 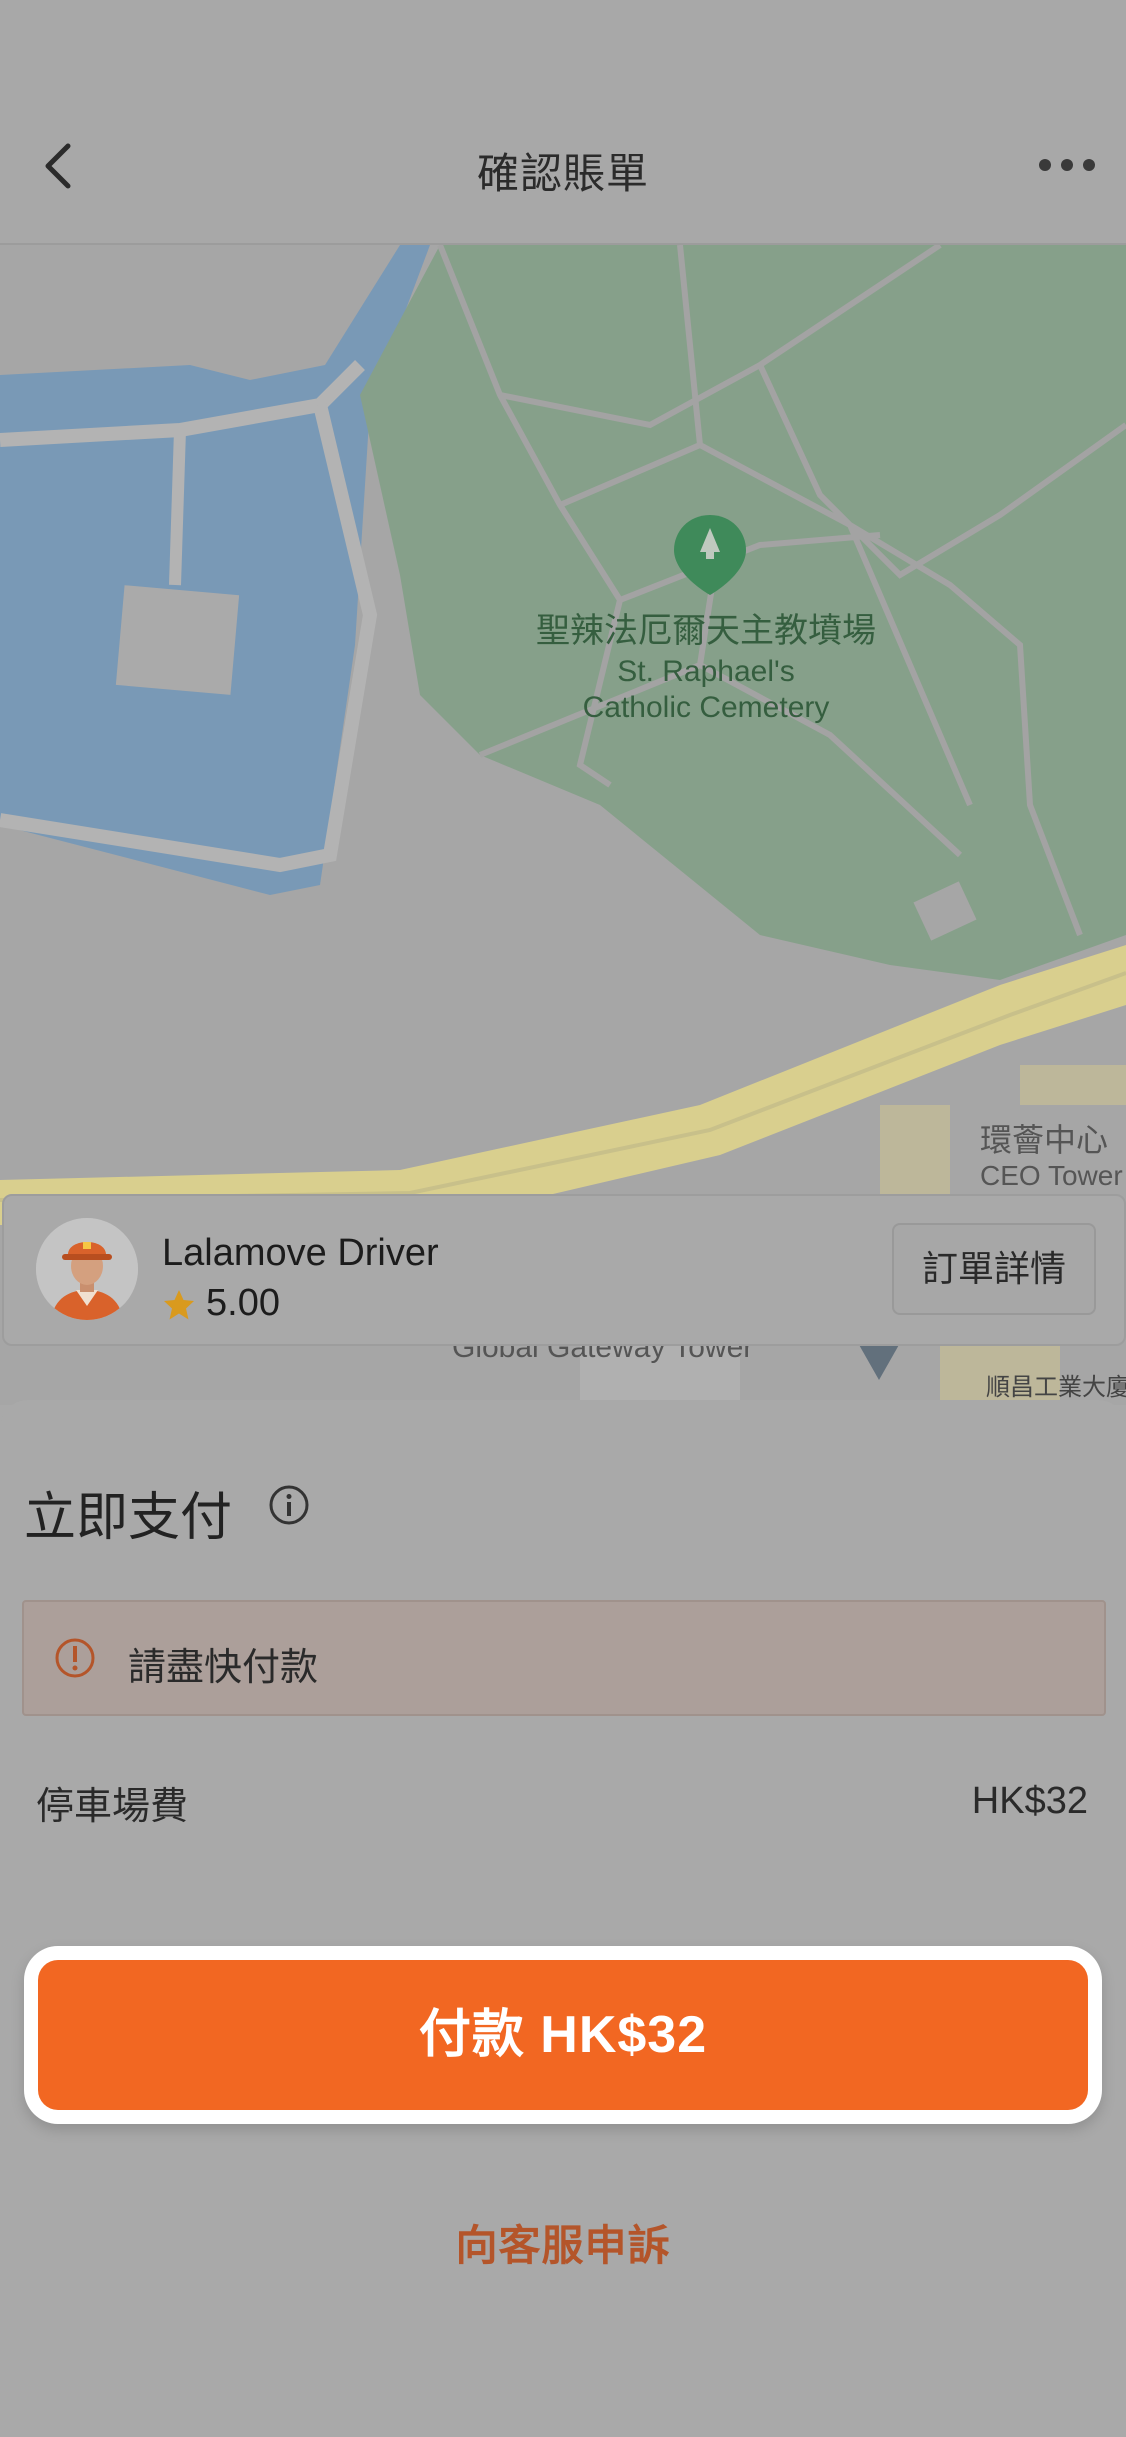 What do you see at coordinates (1029, 1801) in the screenshot?
I see `fee-value: HK$32` at bounding box center [1029, 1801].